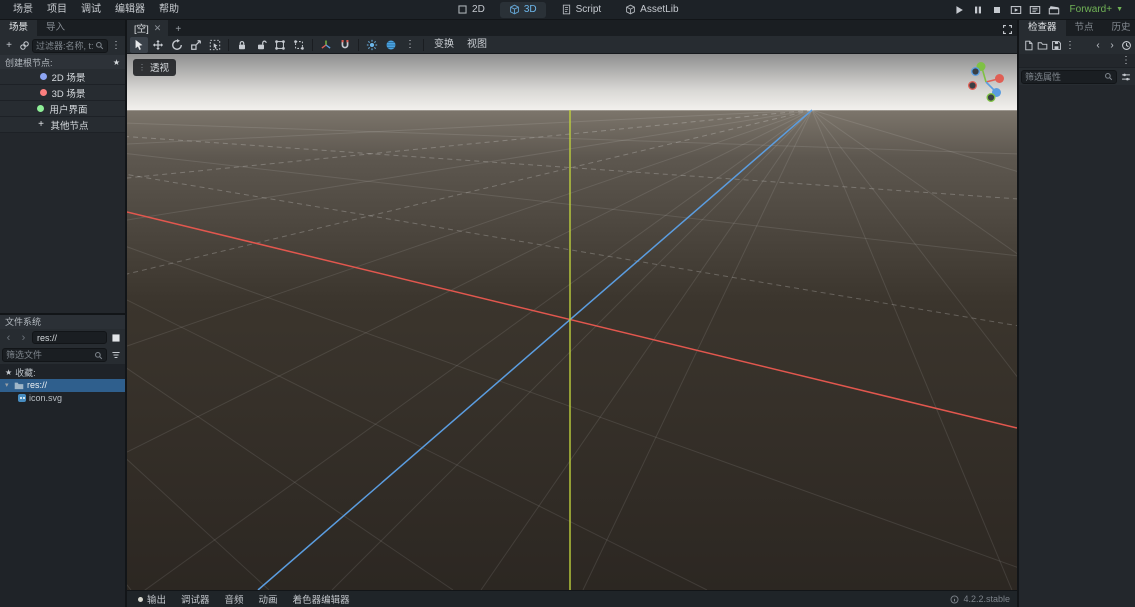  Describe the element at coordinates (23, 10) in the screenshot. I see `menu-scene: 场景` at that location.